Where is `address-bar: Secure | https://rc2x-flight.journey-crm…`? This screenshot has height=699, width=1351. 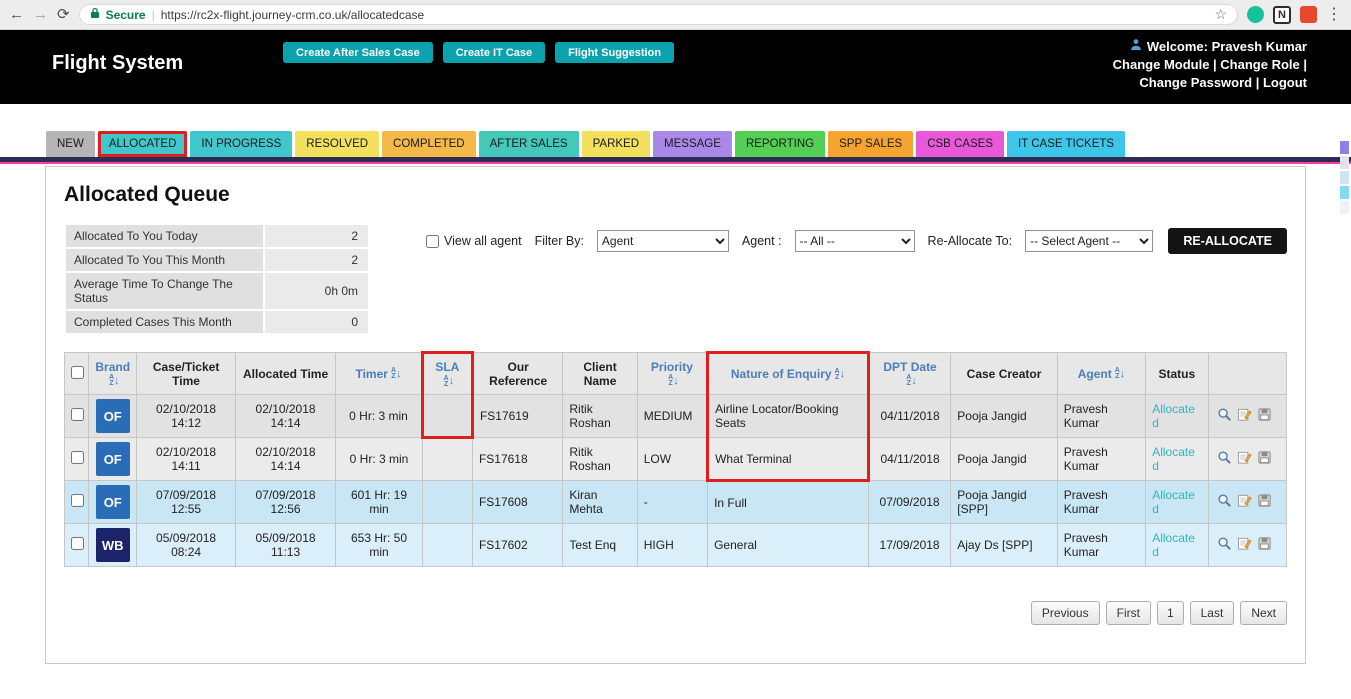
address-bar: Secure | https://rc2x-flight.journey-crm… is located at coordinates (658, 14).